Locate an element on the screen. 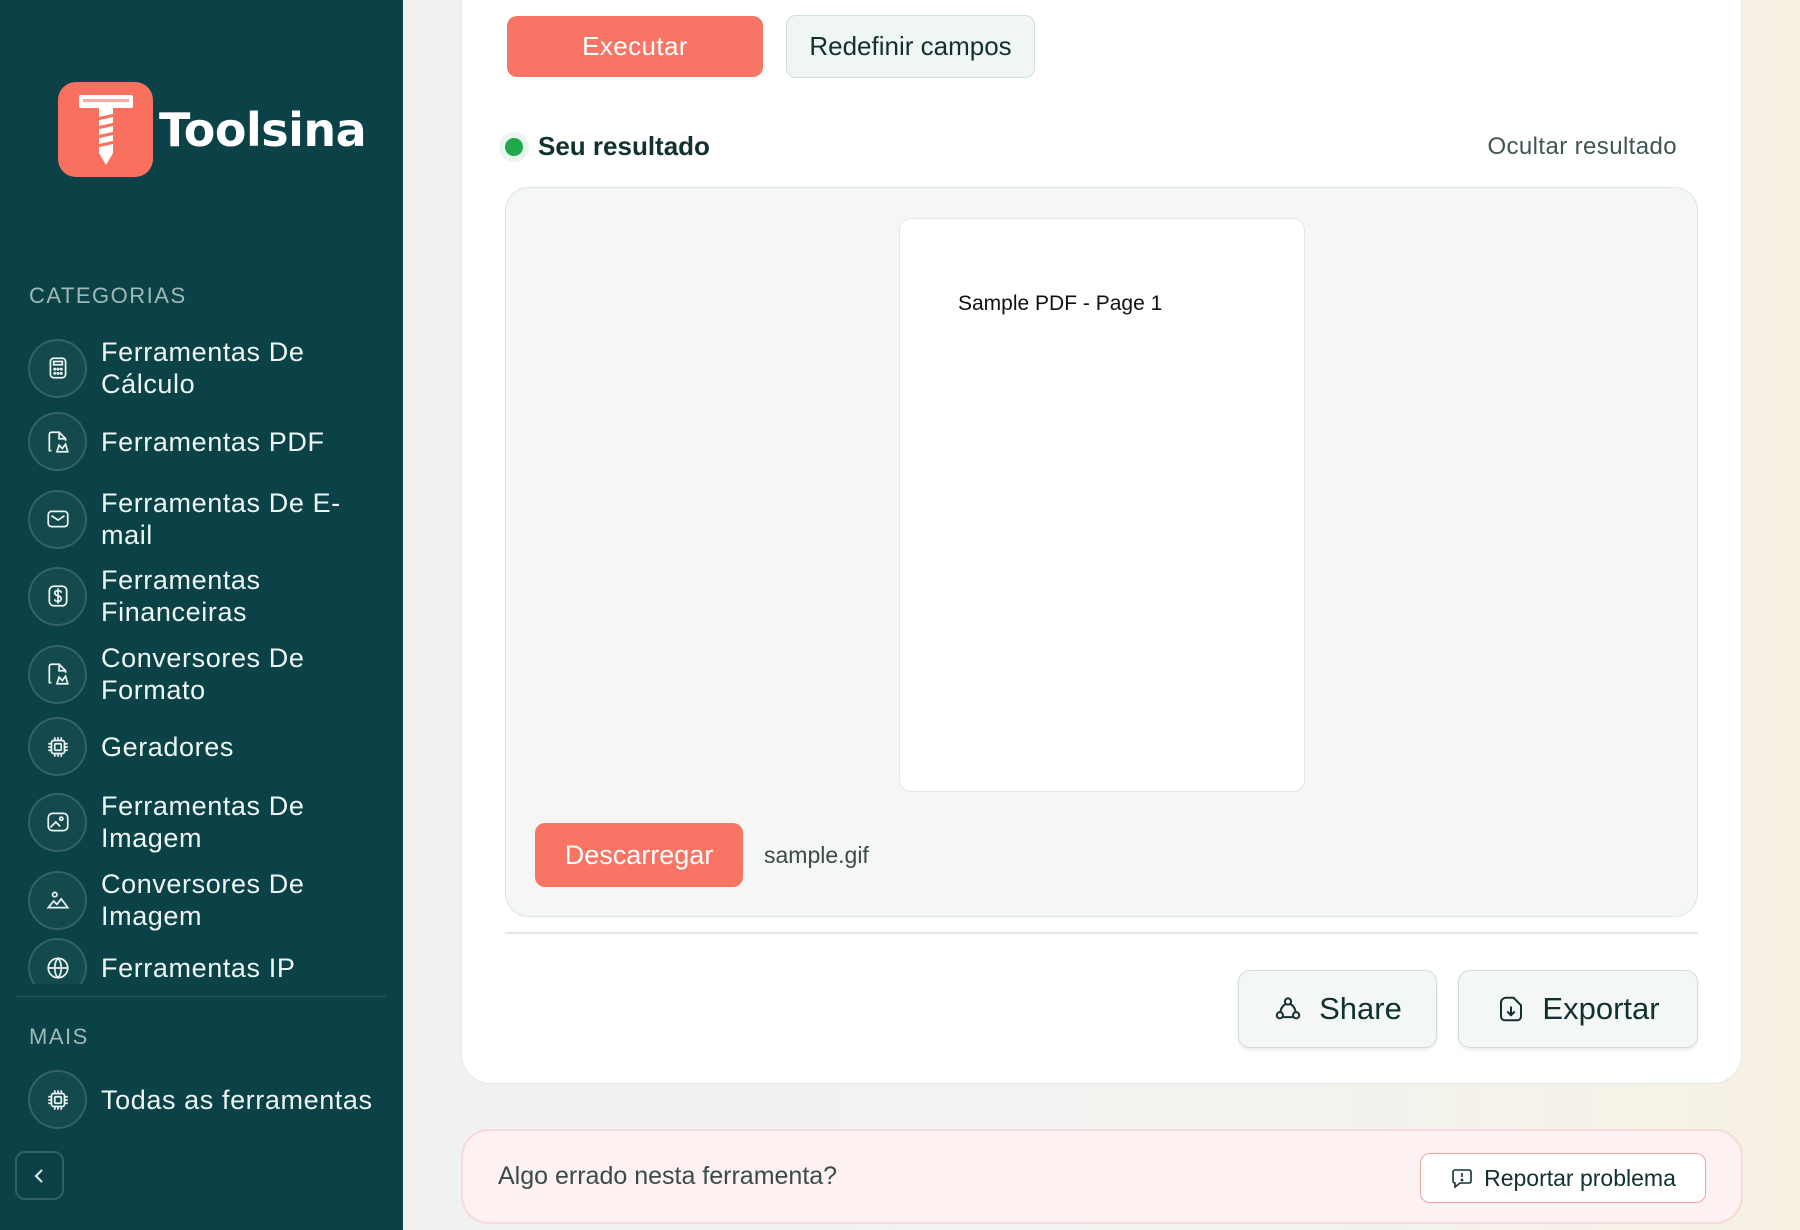  chevron-left-icon is located at coordinates (38, 1175).